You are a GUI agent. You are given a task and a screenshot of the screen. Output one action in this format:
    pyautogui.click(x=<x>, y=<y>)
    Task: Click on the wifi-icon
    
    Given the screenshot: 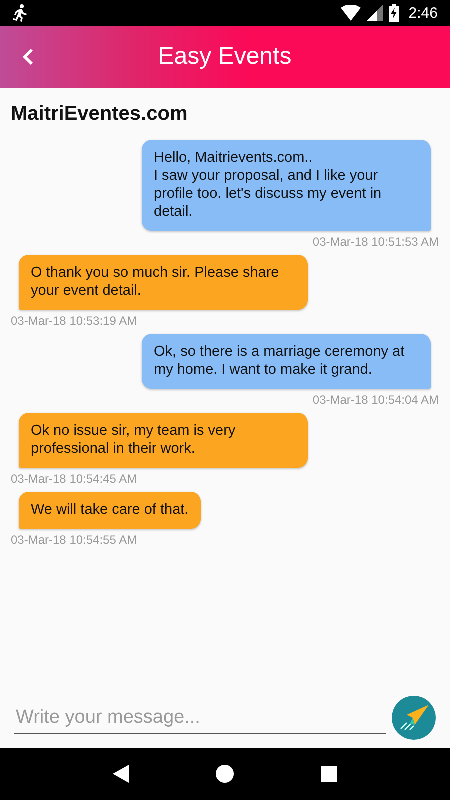 What is the action you would take?
    pyautogui.click(x=350, y=13)
    